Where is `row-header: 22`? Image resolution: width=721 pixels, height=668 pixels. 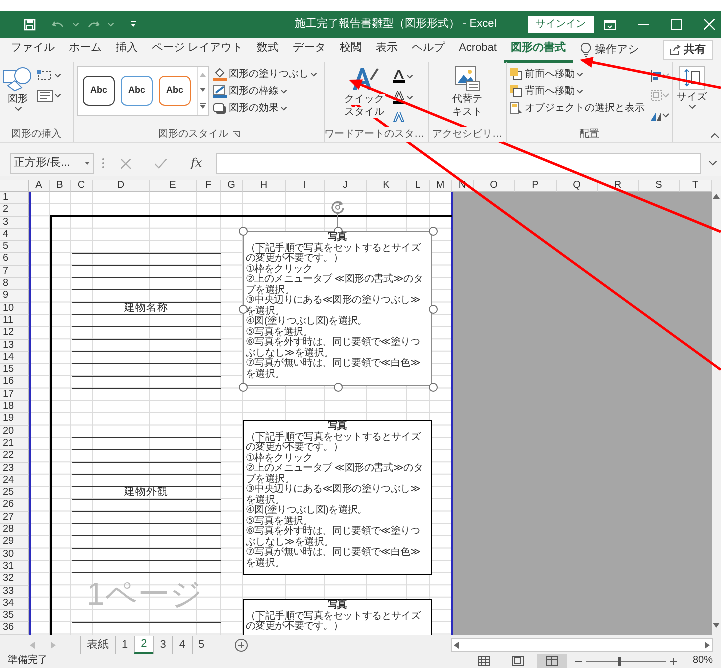
row-header: 22 is located at coordinates (14, 456).